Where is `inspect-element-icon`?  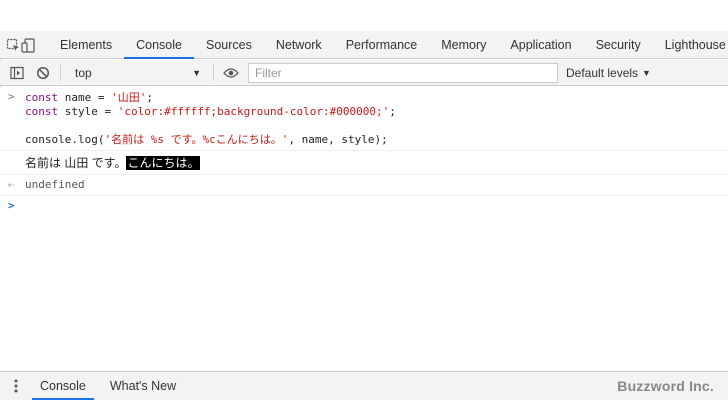 inspect-element-icon is located at coordinates (13, 45).